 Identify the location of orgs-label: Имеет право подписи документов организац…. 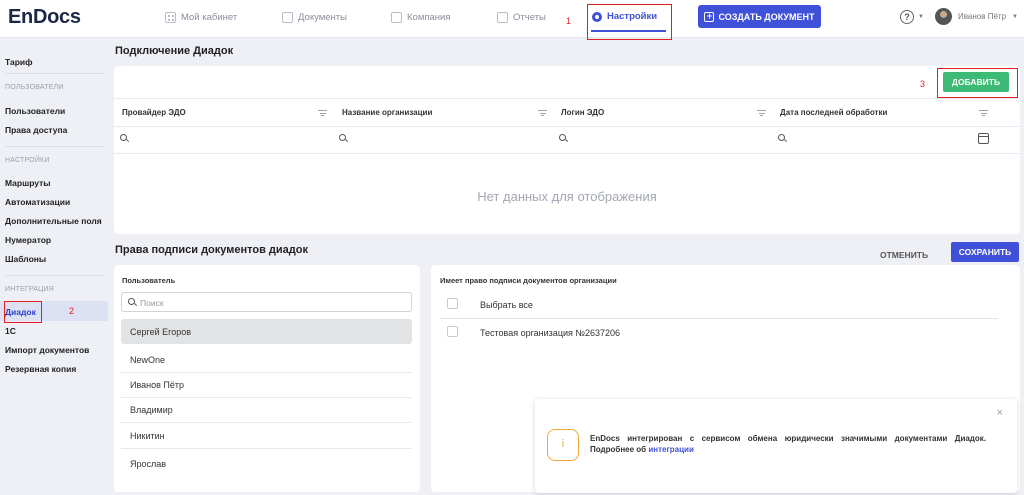
(528, 280).